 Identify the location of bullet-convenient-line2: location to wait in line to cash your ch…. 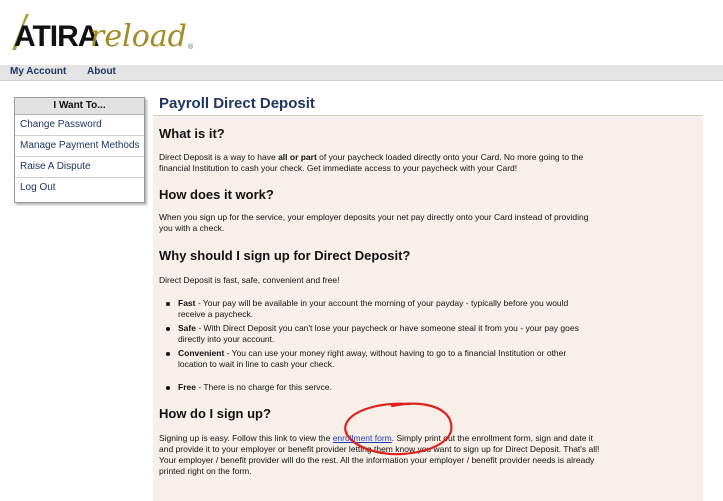
(256, 364).